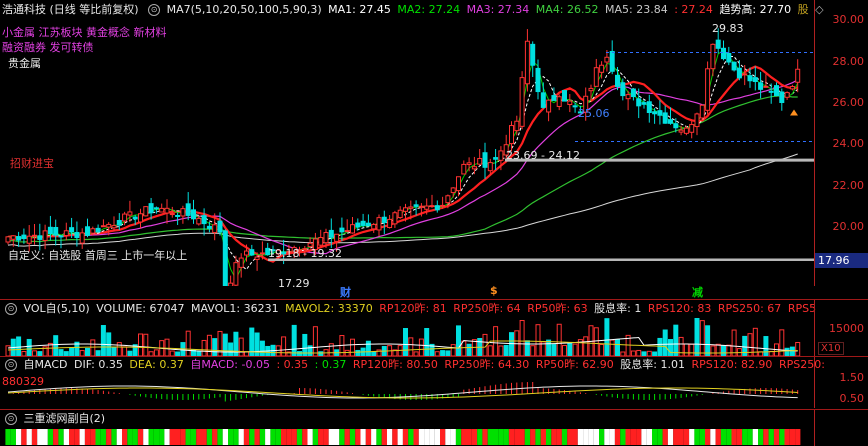  Describe the element at coordinates (802, 308) in the screenshot. I see `rps5-value: RPS5` at that location.